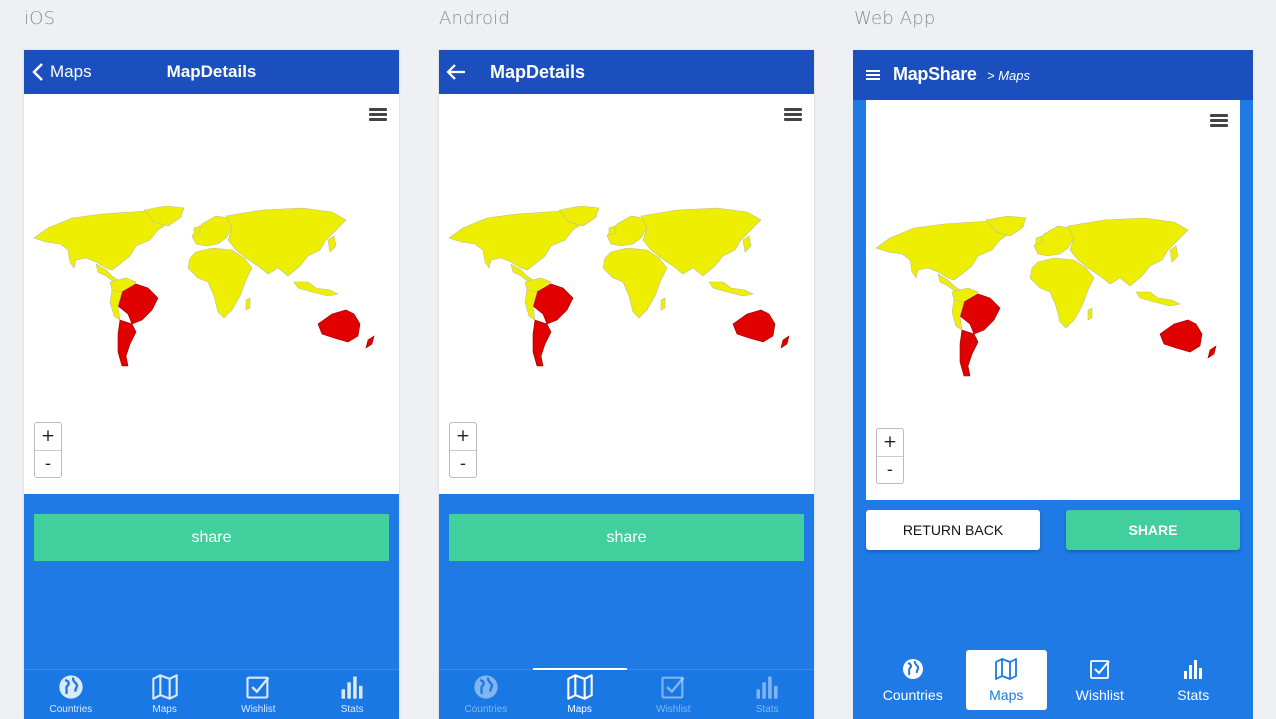 The width and height of the screenshot is (1276, 719). I want to click on tab-bar: Countries Maps Wishlist Stats, so click(211, 694).